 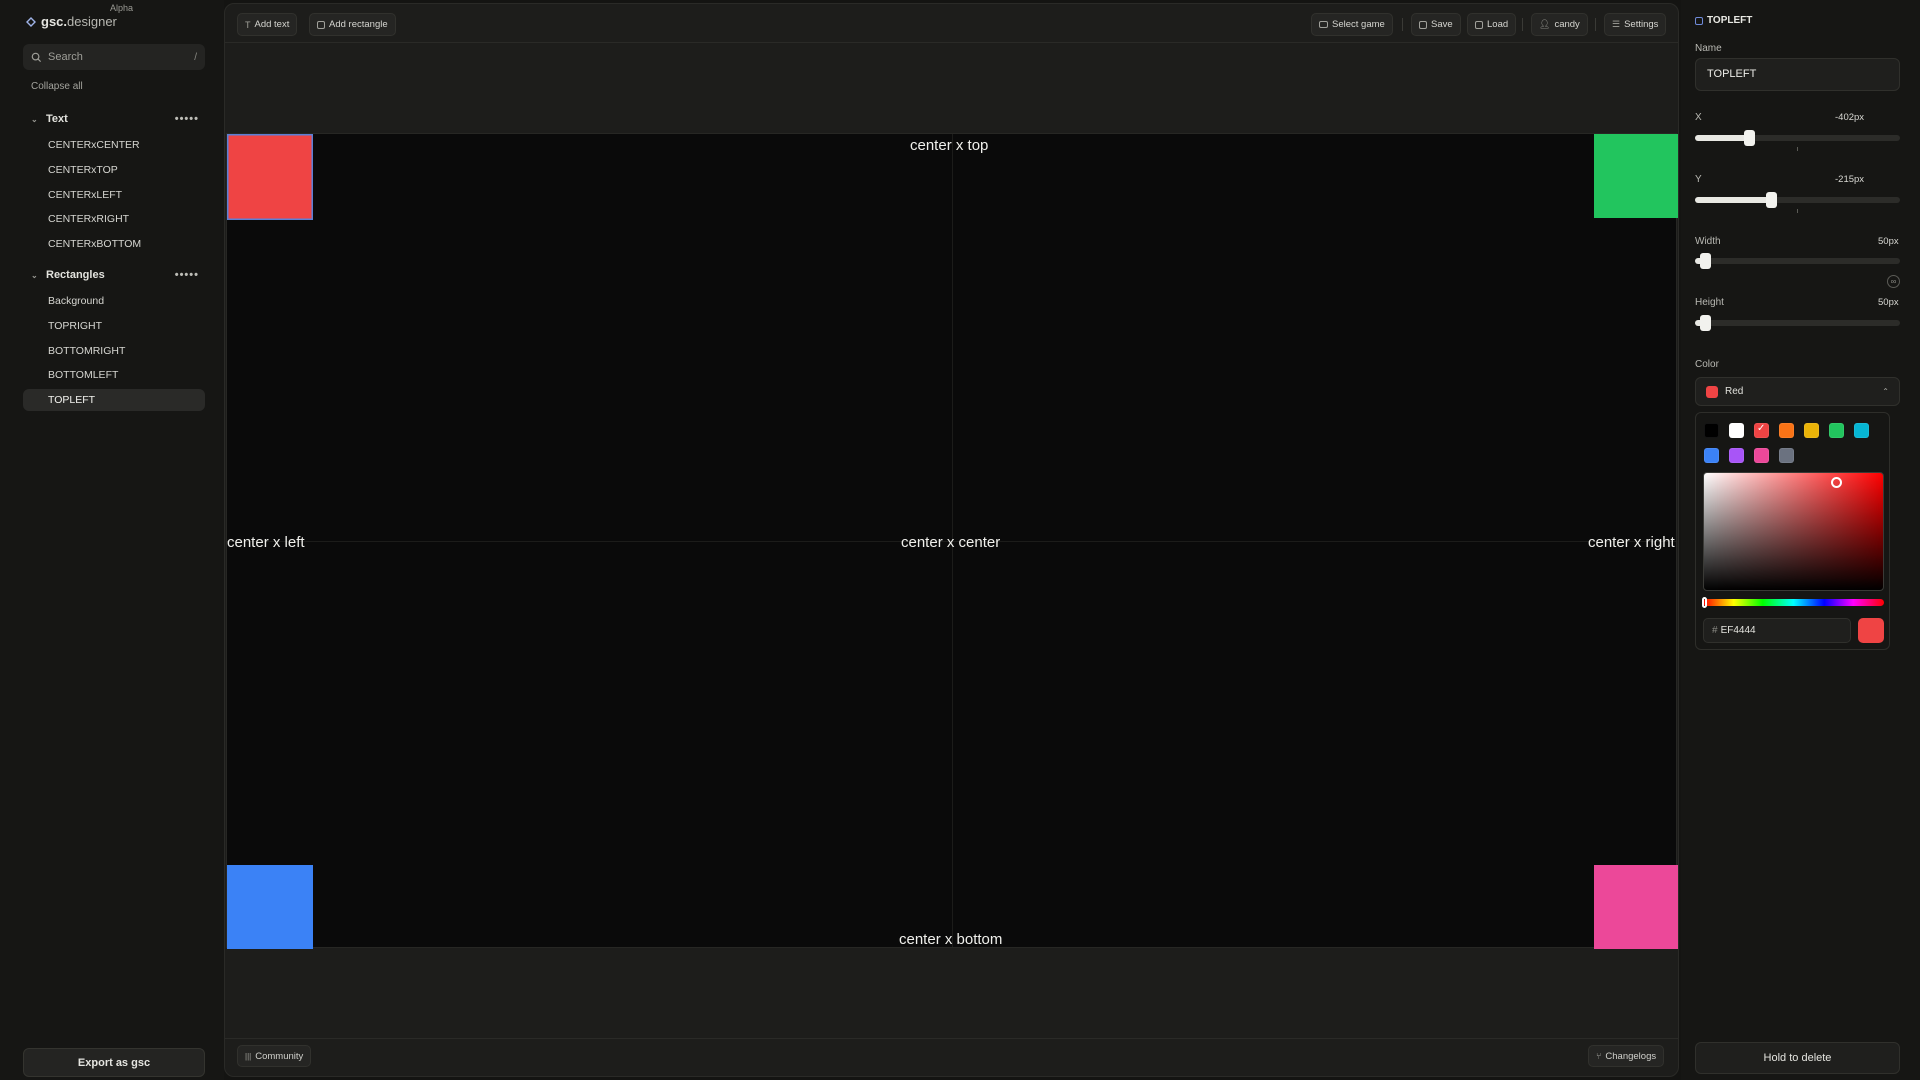 I want to click on y-slider, so click(x=1797, y=202).